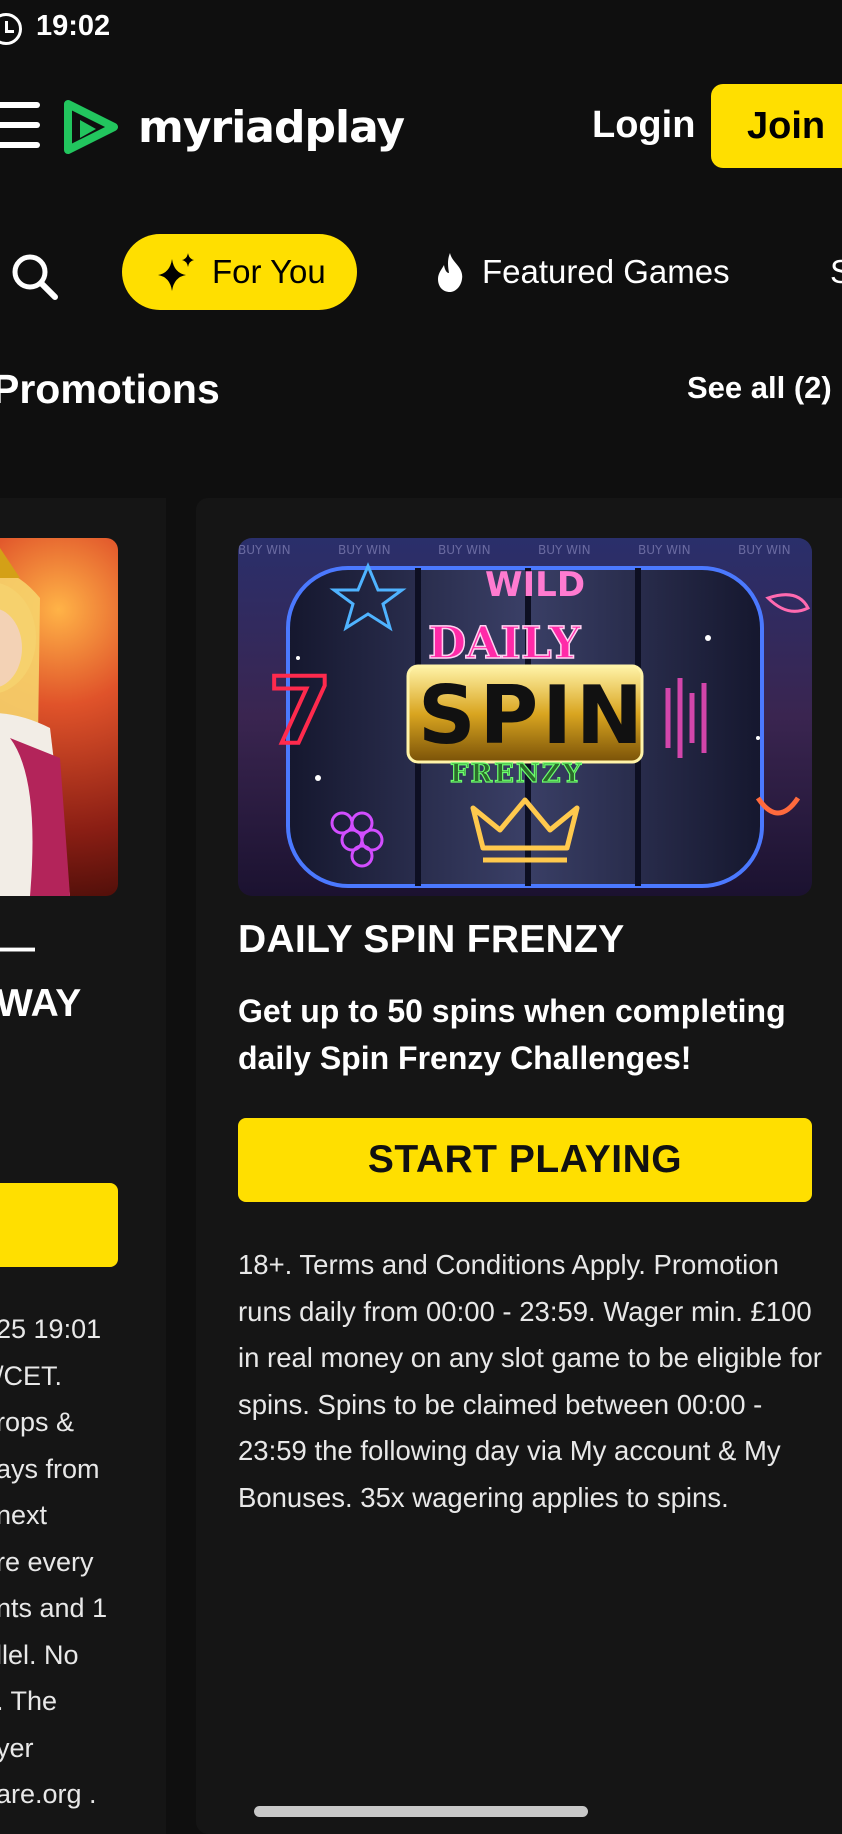 The image size is (842, 1834). I want to click on see-all-link: See all (2), so click(759, 388).